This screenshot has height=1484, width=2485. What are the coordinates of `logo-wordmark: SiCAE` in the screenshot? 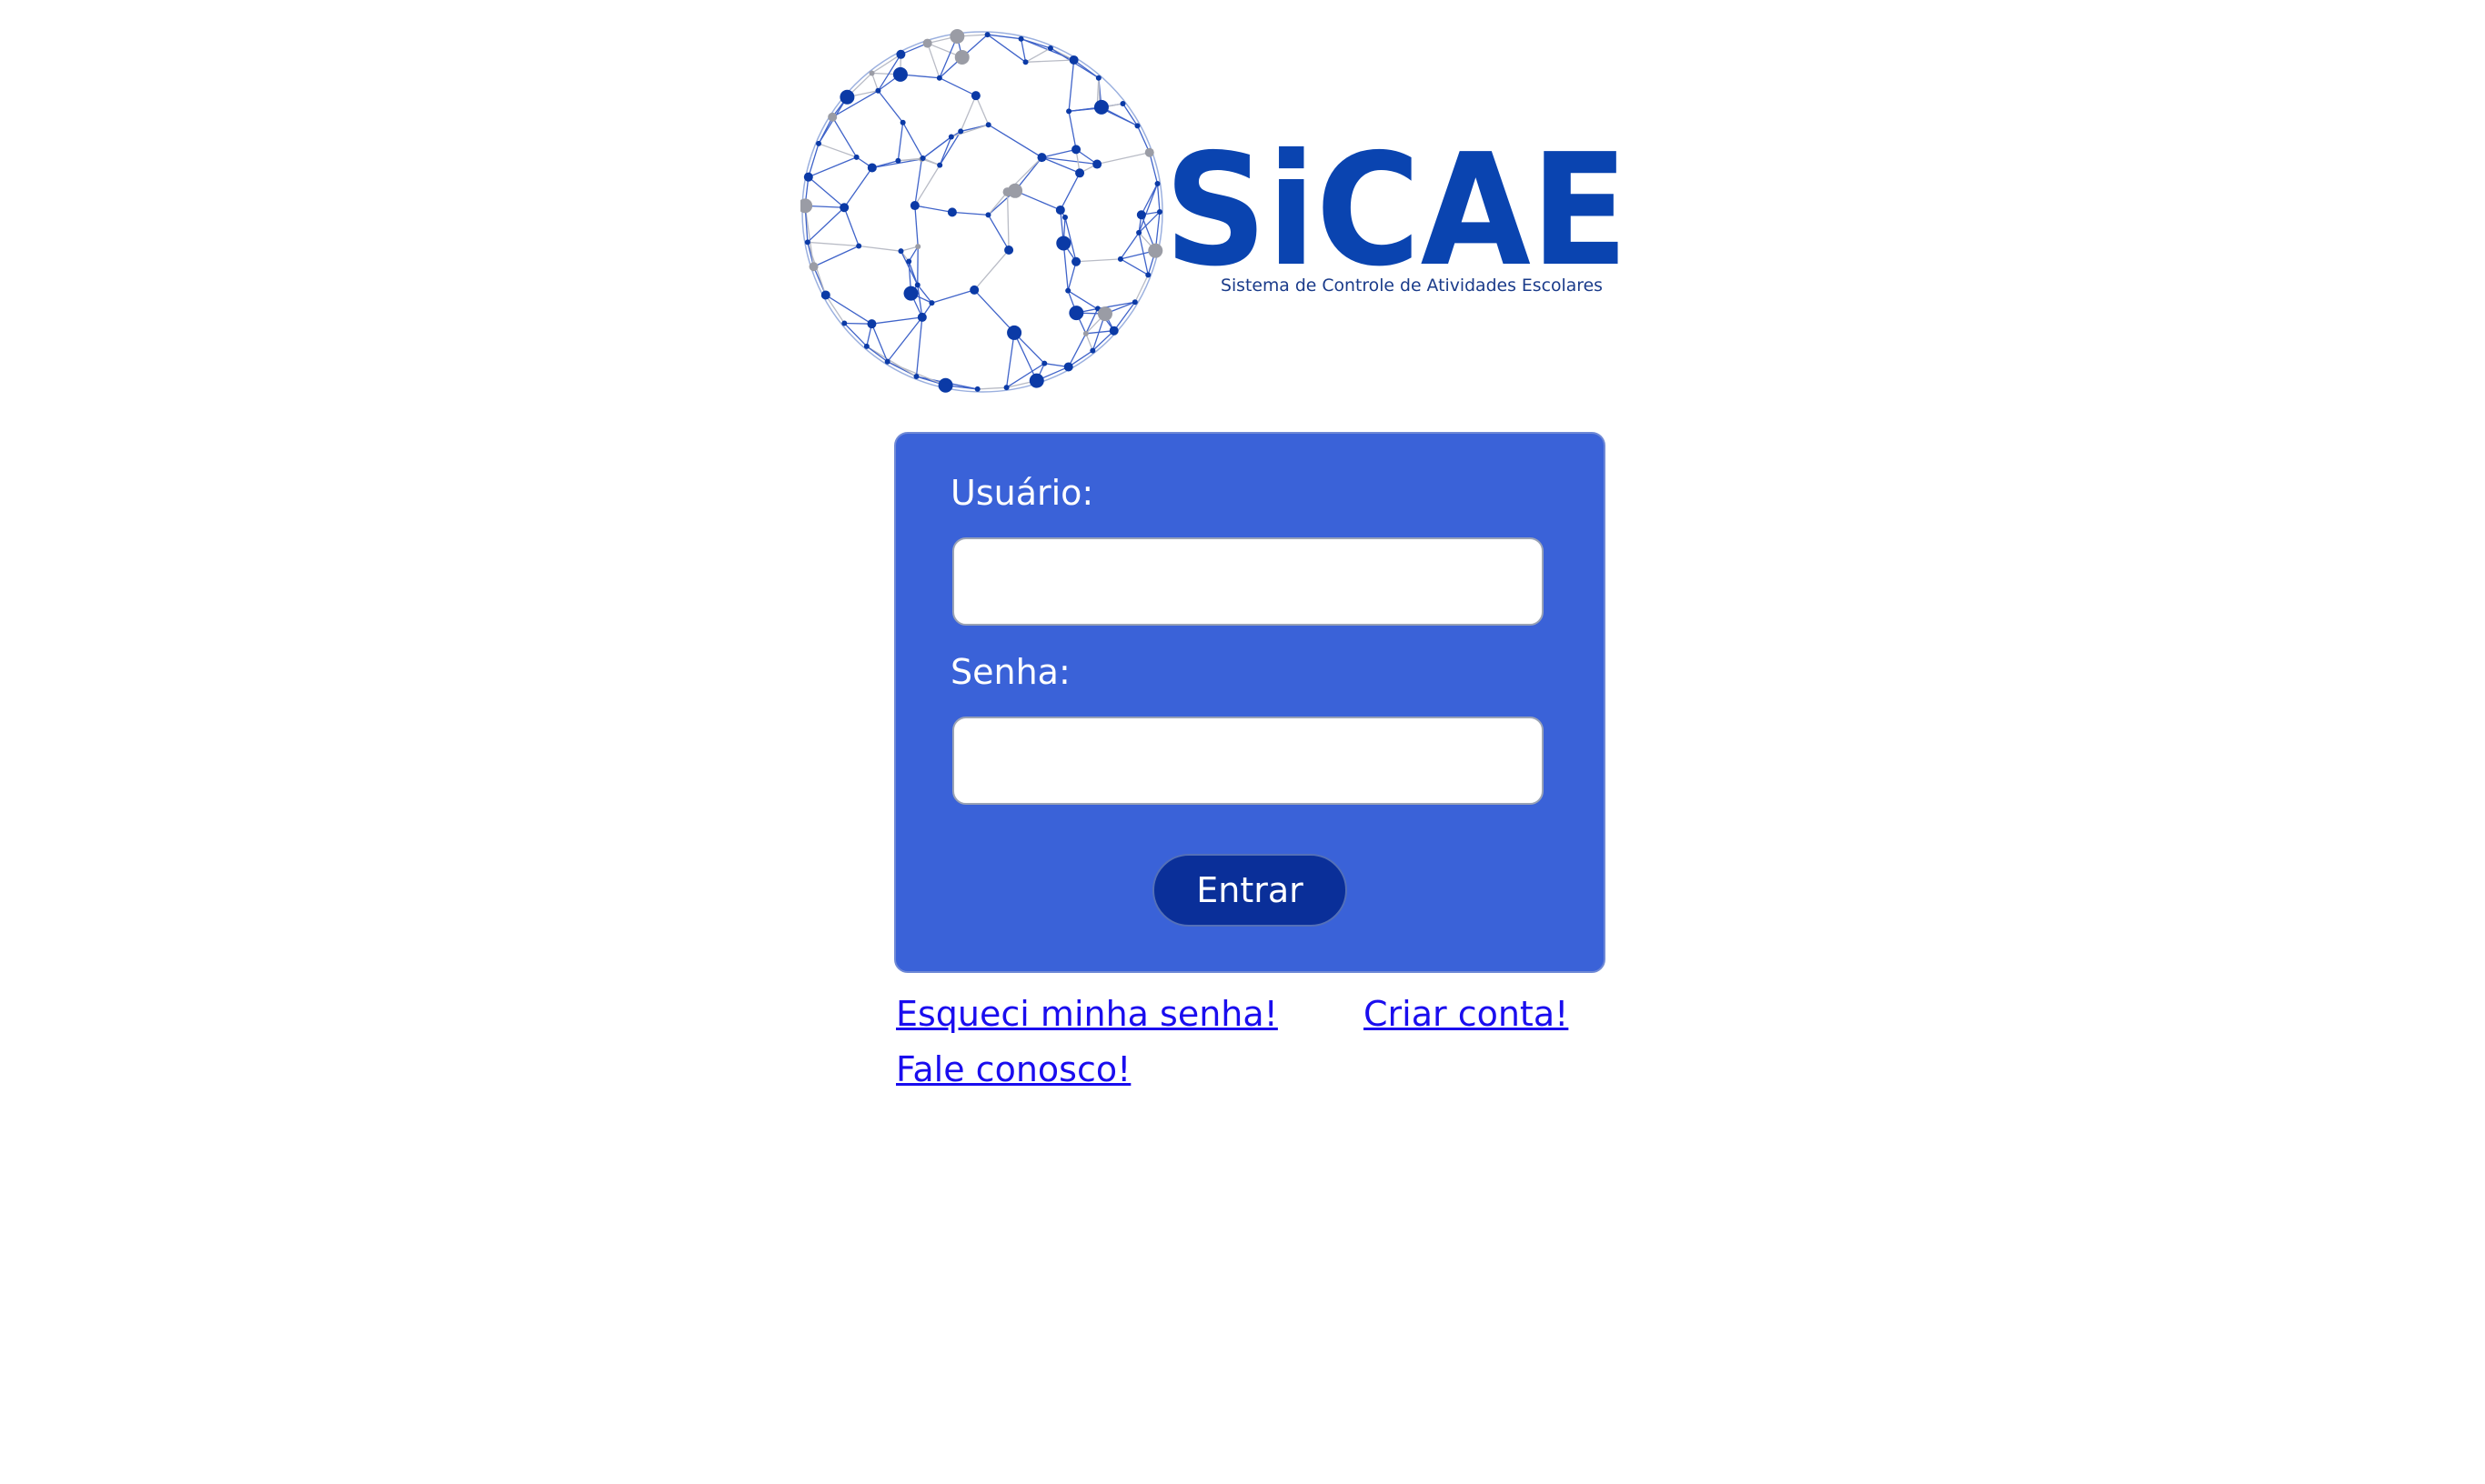 It's located at (1396, 211).